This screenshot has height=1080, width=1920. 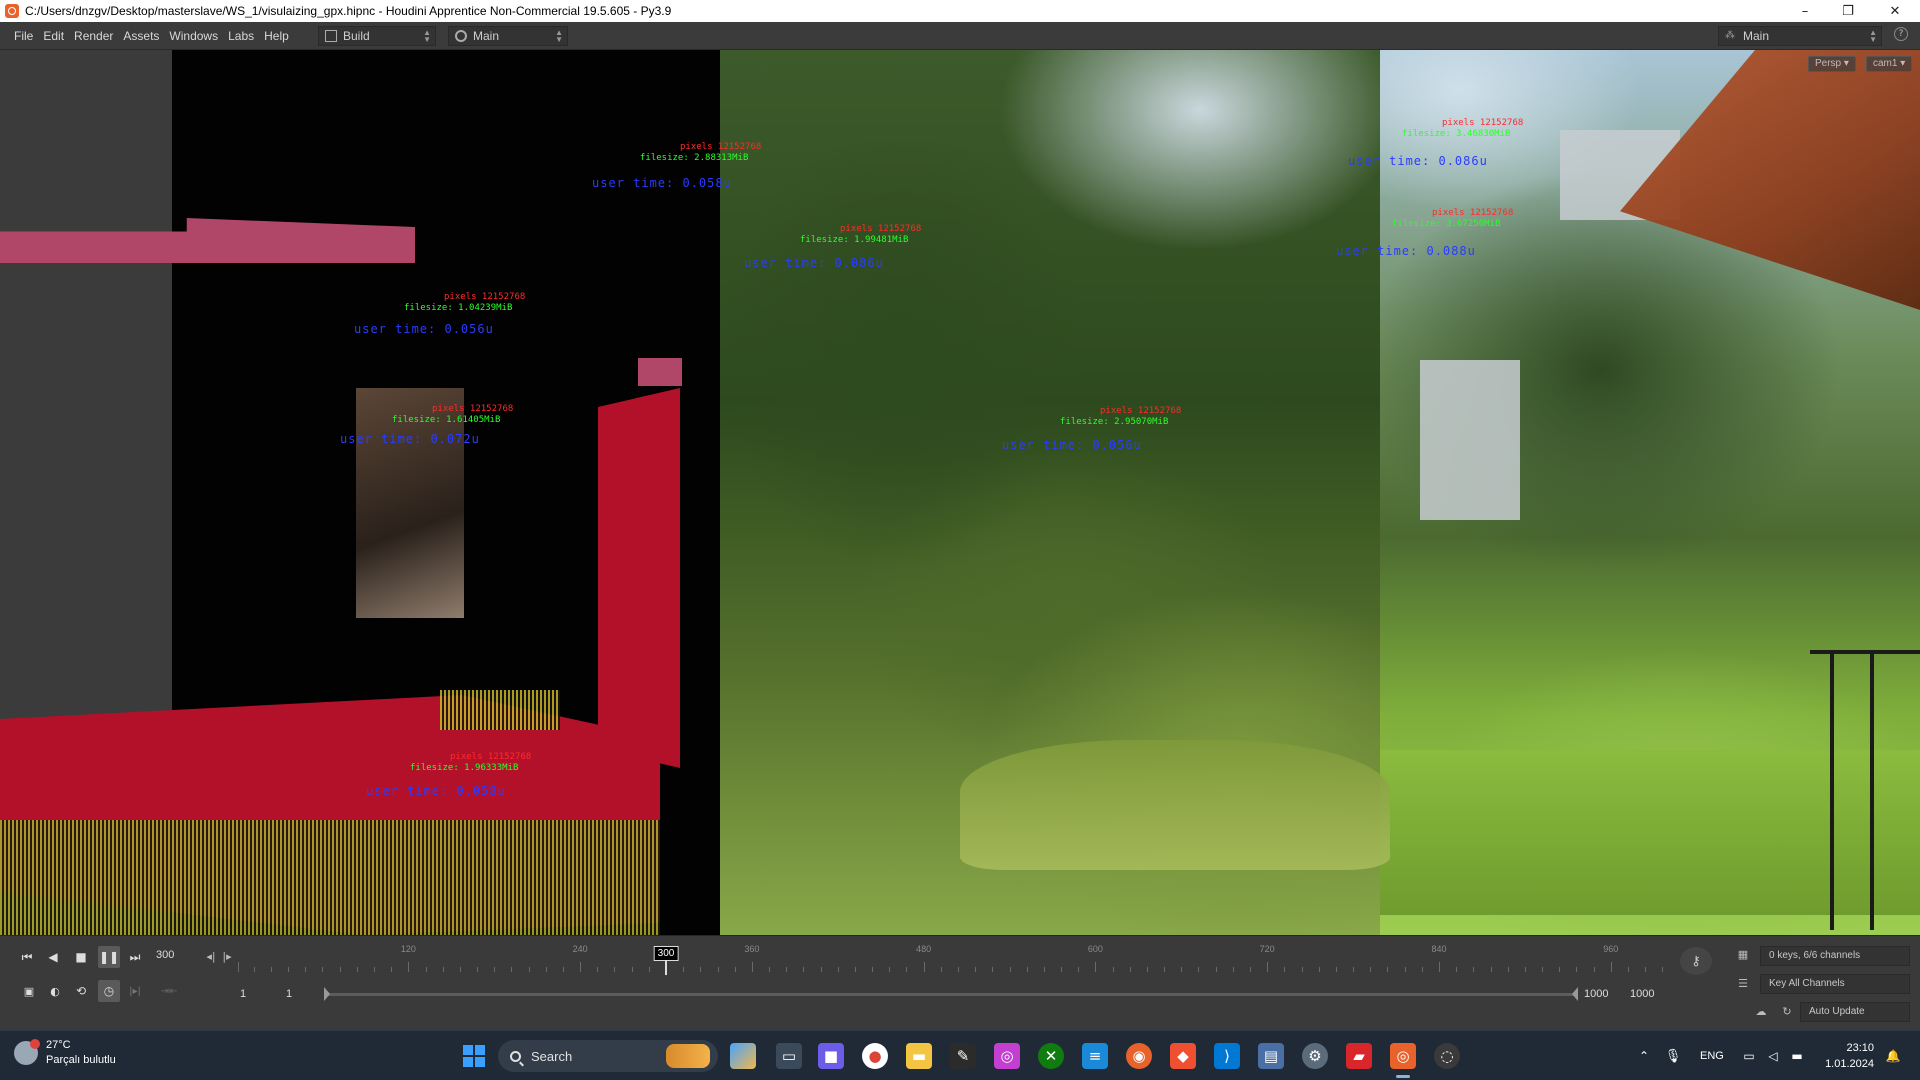 I want to click on menu-help: Help, so click(x=276, y=36).